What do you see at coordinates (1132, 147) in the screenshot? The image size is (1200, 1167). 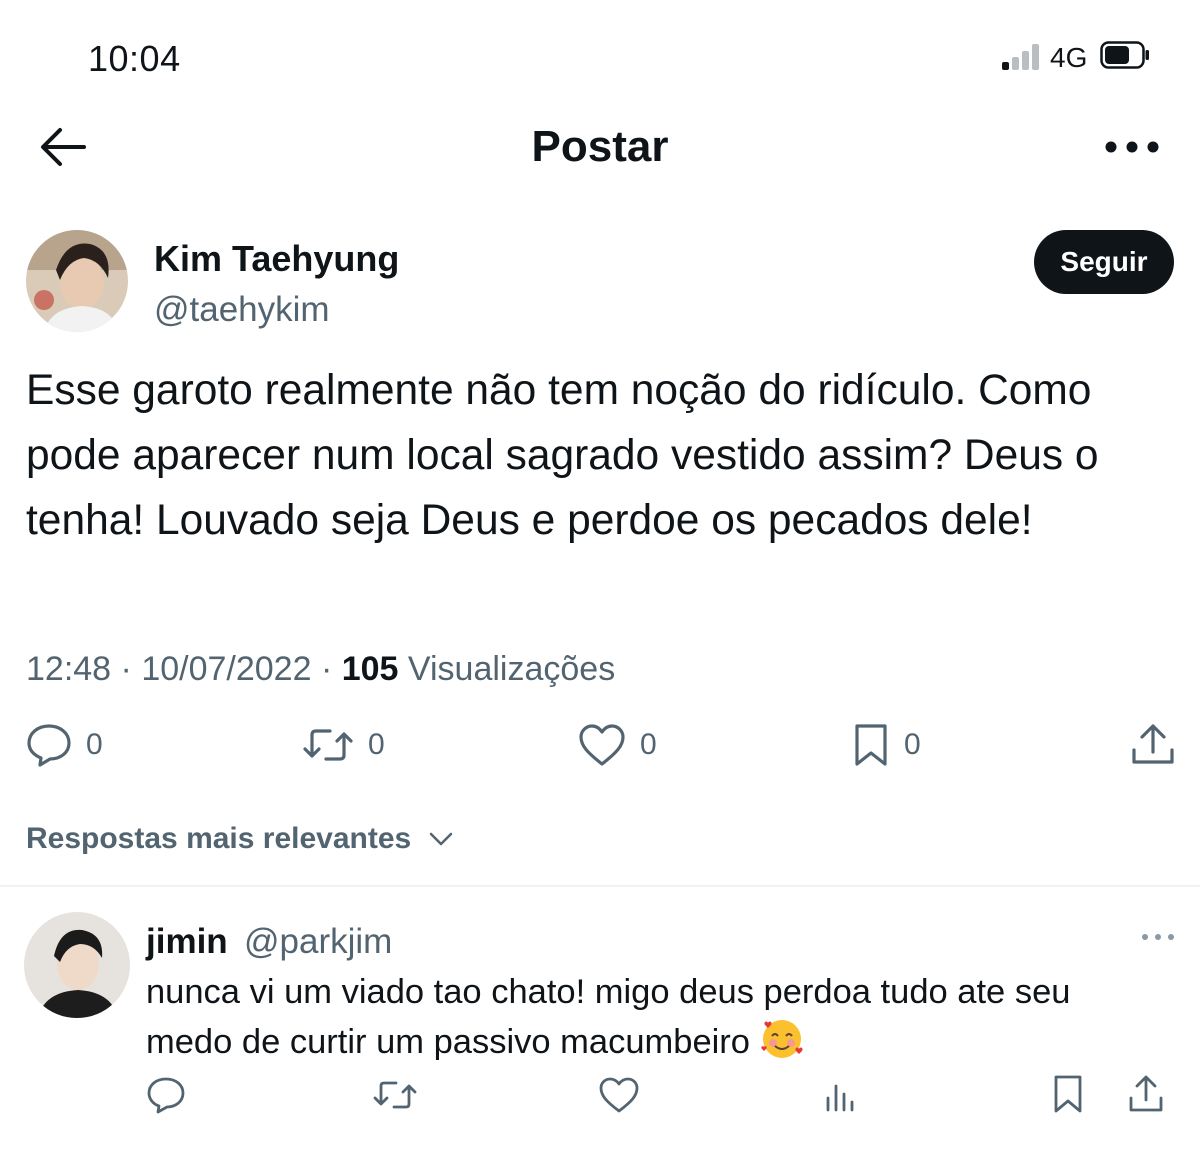 I see `more-options-icon` at bounding box center [1132, 147].